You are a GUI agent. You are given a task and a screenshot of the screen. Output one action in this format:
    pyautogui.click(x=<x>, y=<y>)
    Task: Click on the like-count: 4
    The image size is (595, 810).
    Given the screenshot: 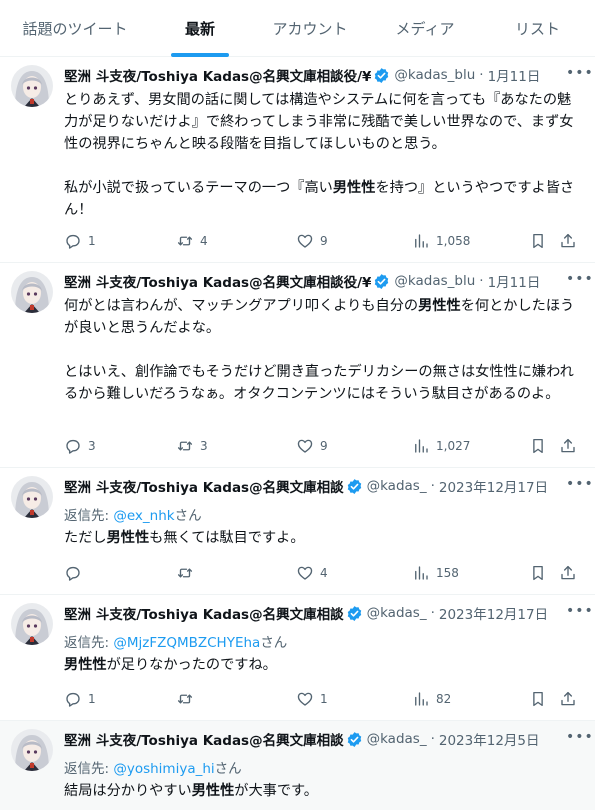 What is the action you would take?
    pyautogui.click(x=324, y=573)
    